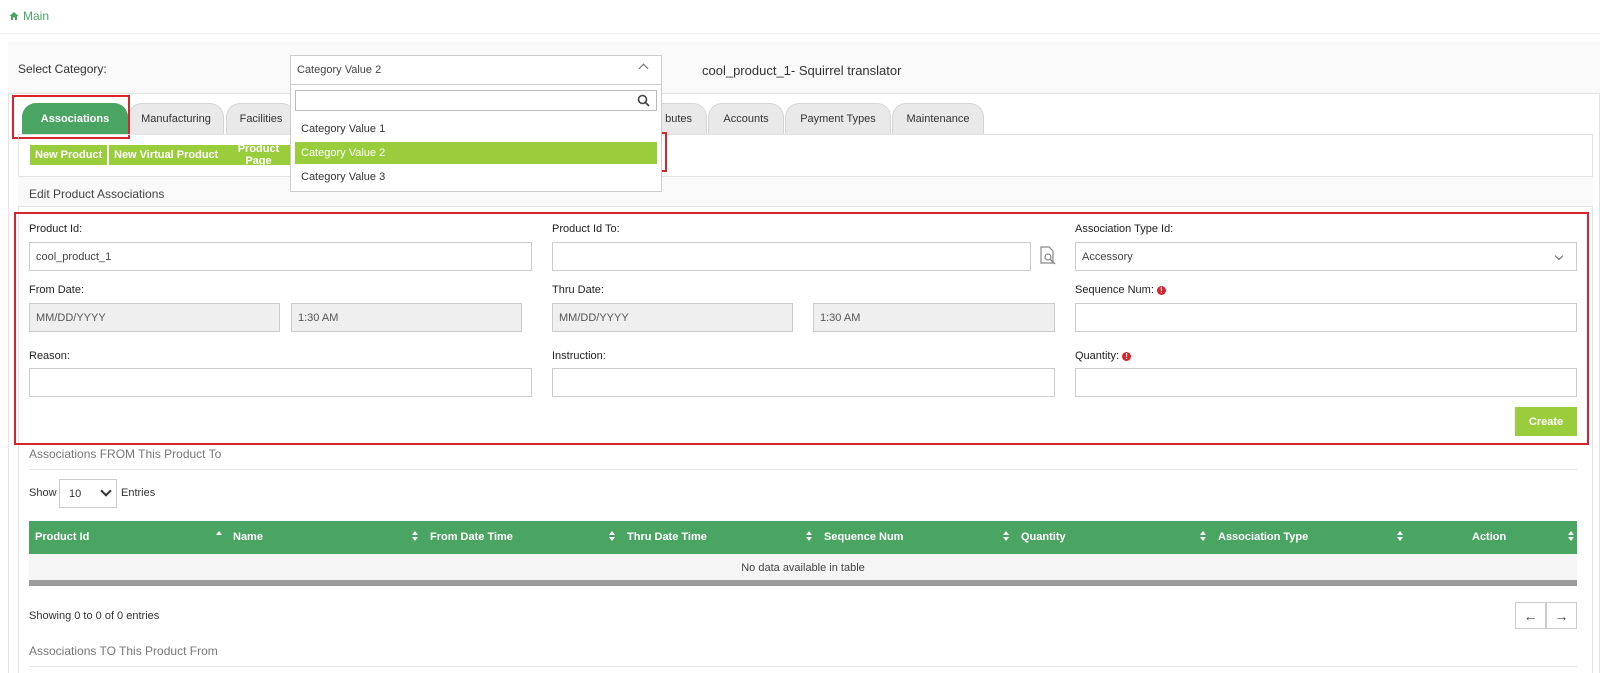 This screenshot has height=673, width=1600. What do you see at coordinates (57, 290) in the screenshot?
I see `from-date-label: From Date:` at bounding box center [57, 290].